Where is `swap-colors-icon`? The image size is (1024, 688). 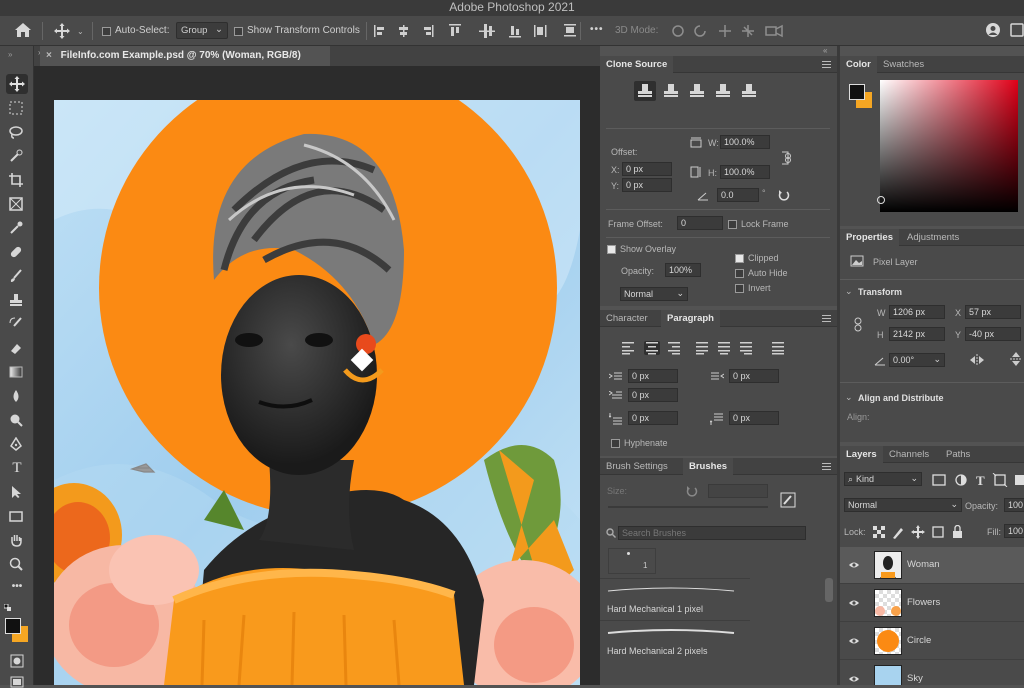
swap-colors-icon is located at coordinates (8, 608).